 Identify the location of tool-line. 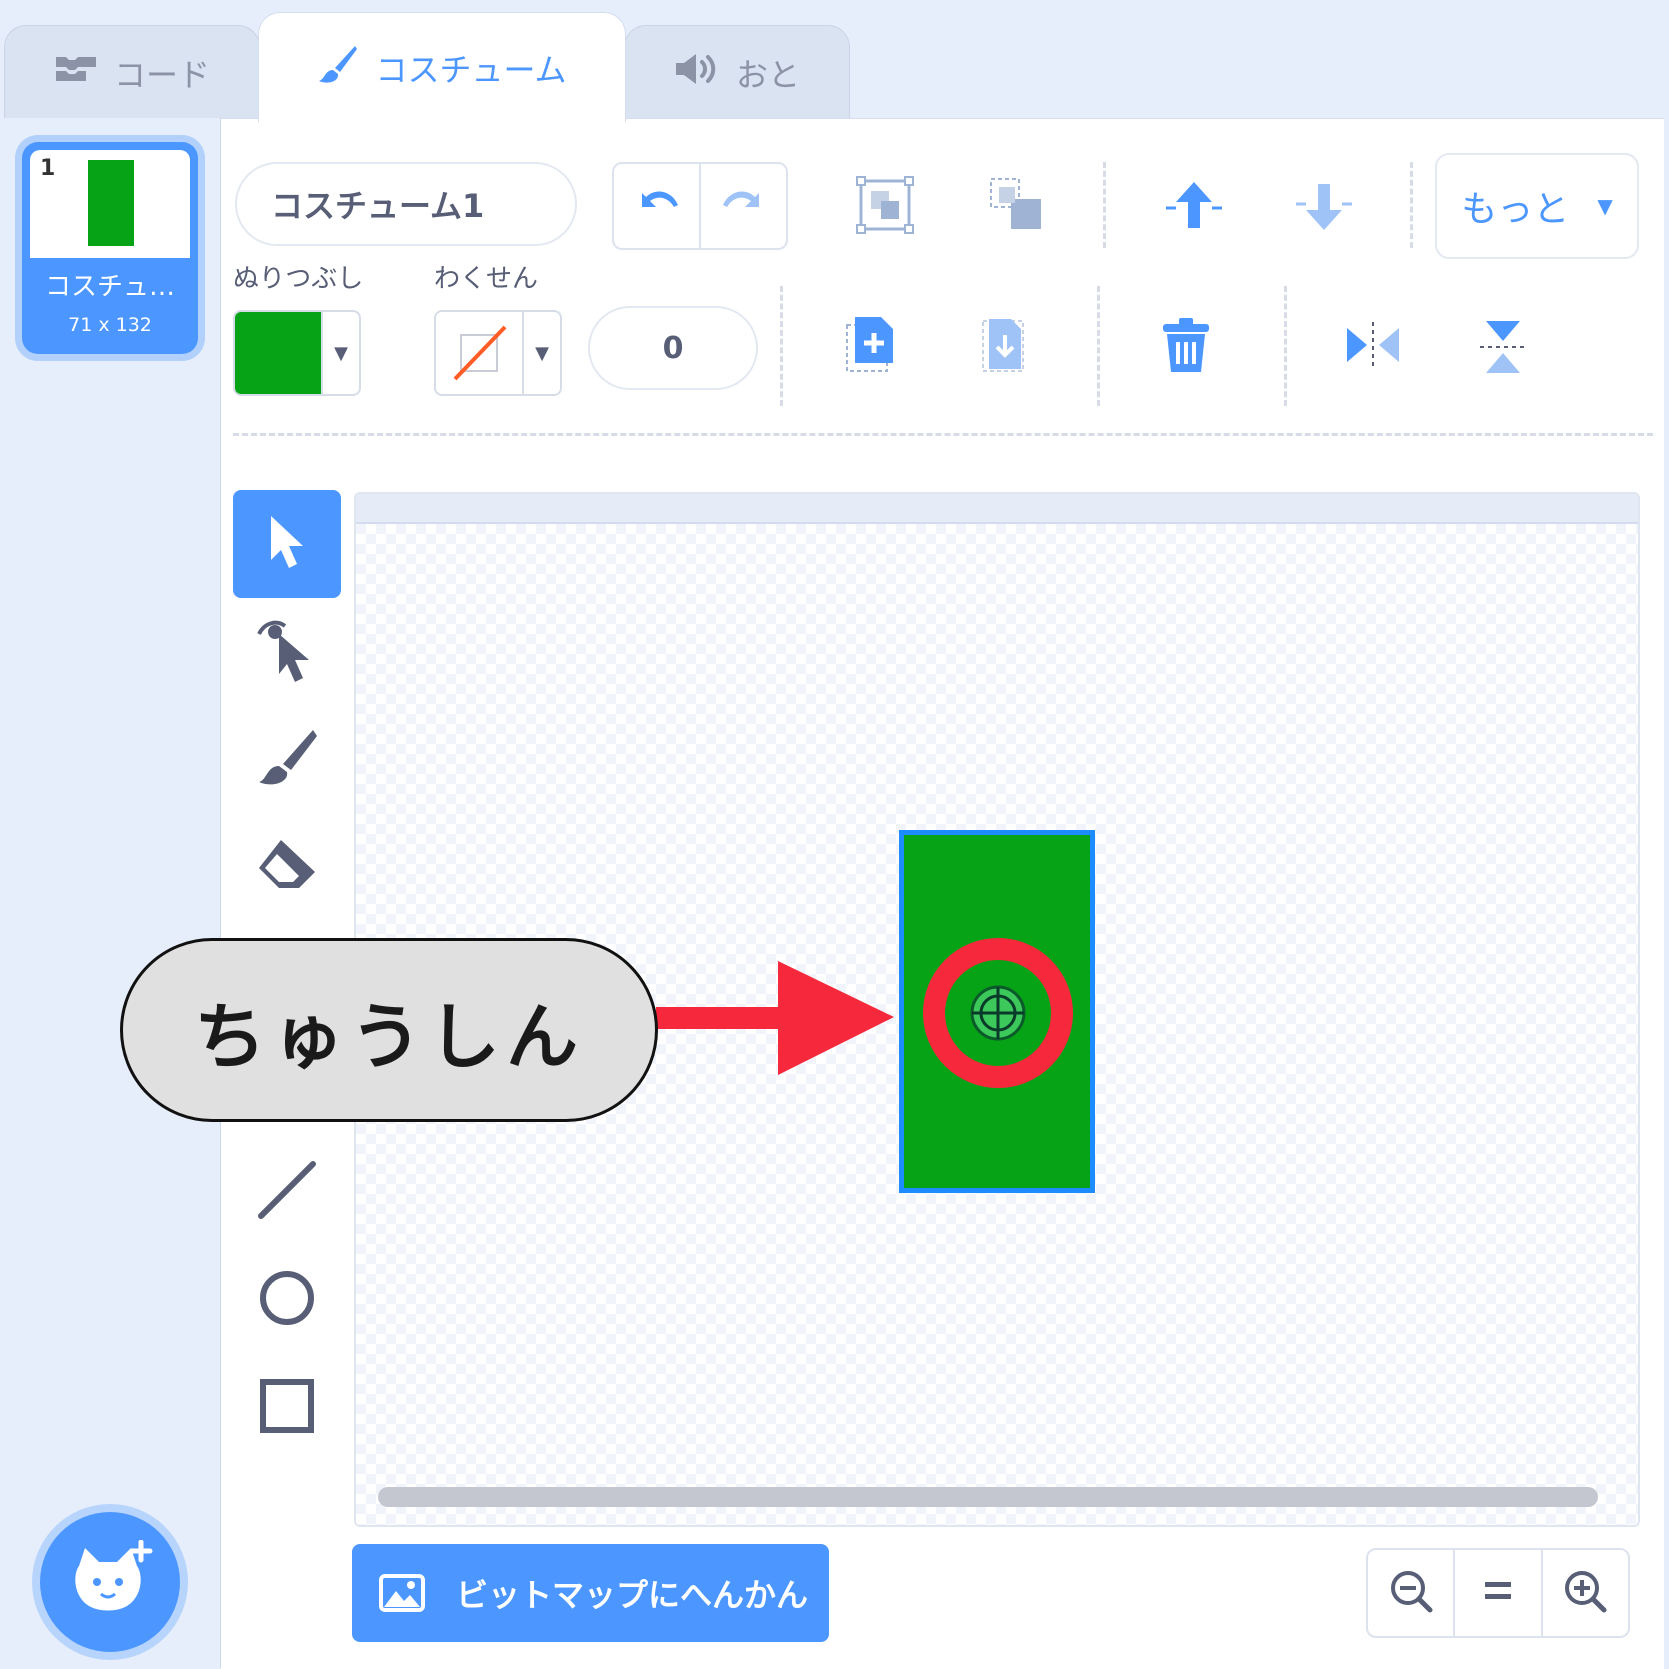
(287, 1192).